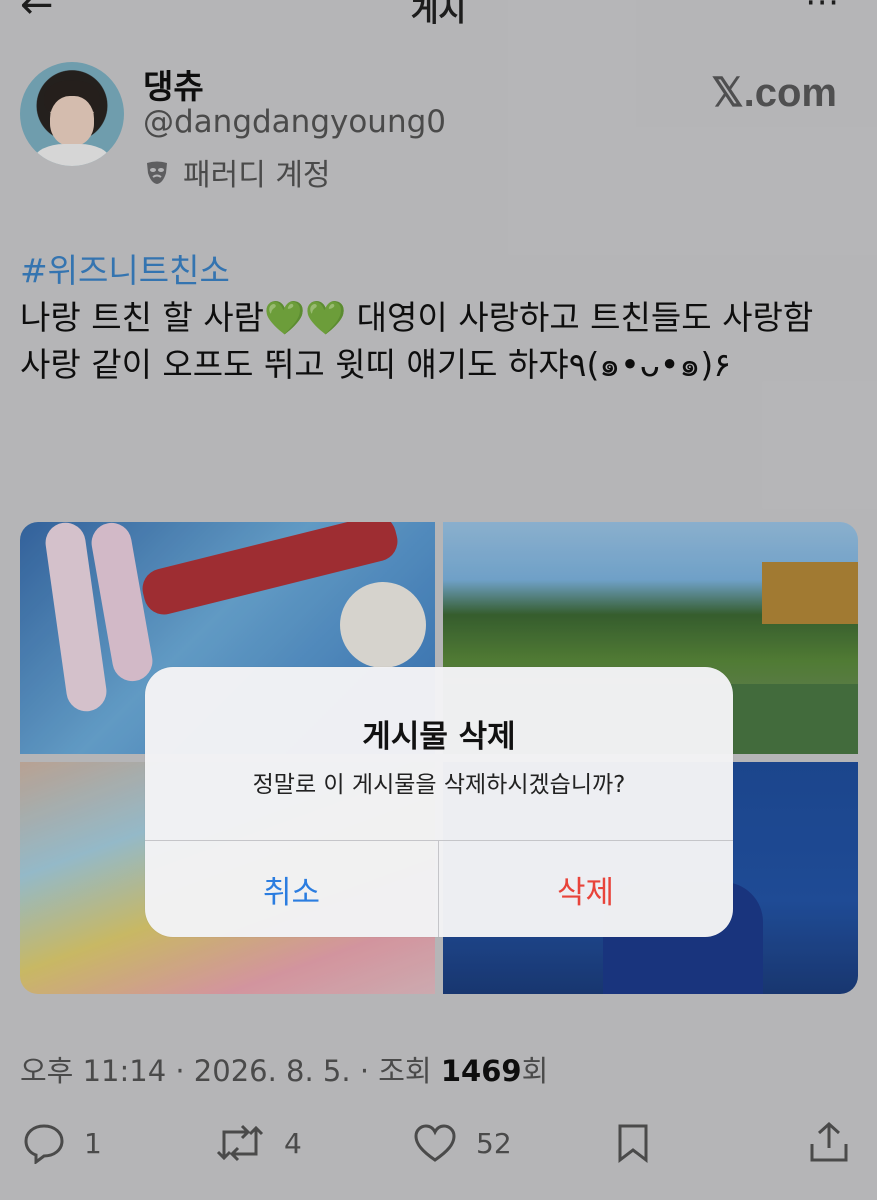 The image size is (877, 1200). What do you see at coordinates (585, 889) in the screenshot?
I see `delete-button: 삭제` at bounding box center [585, 889].